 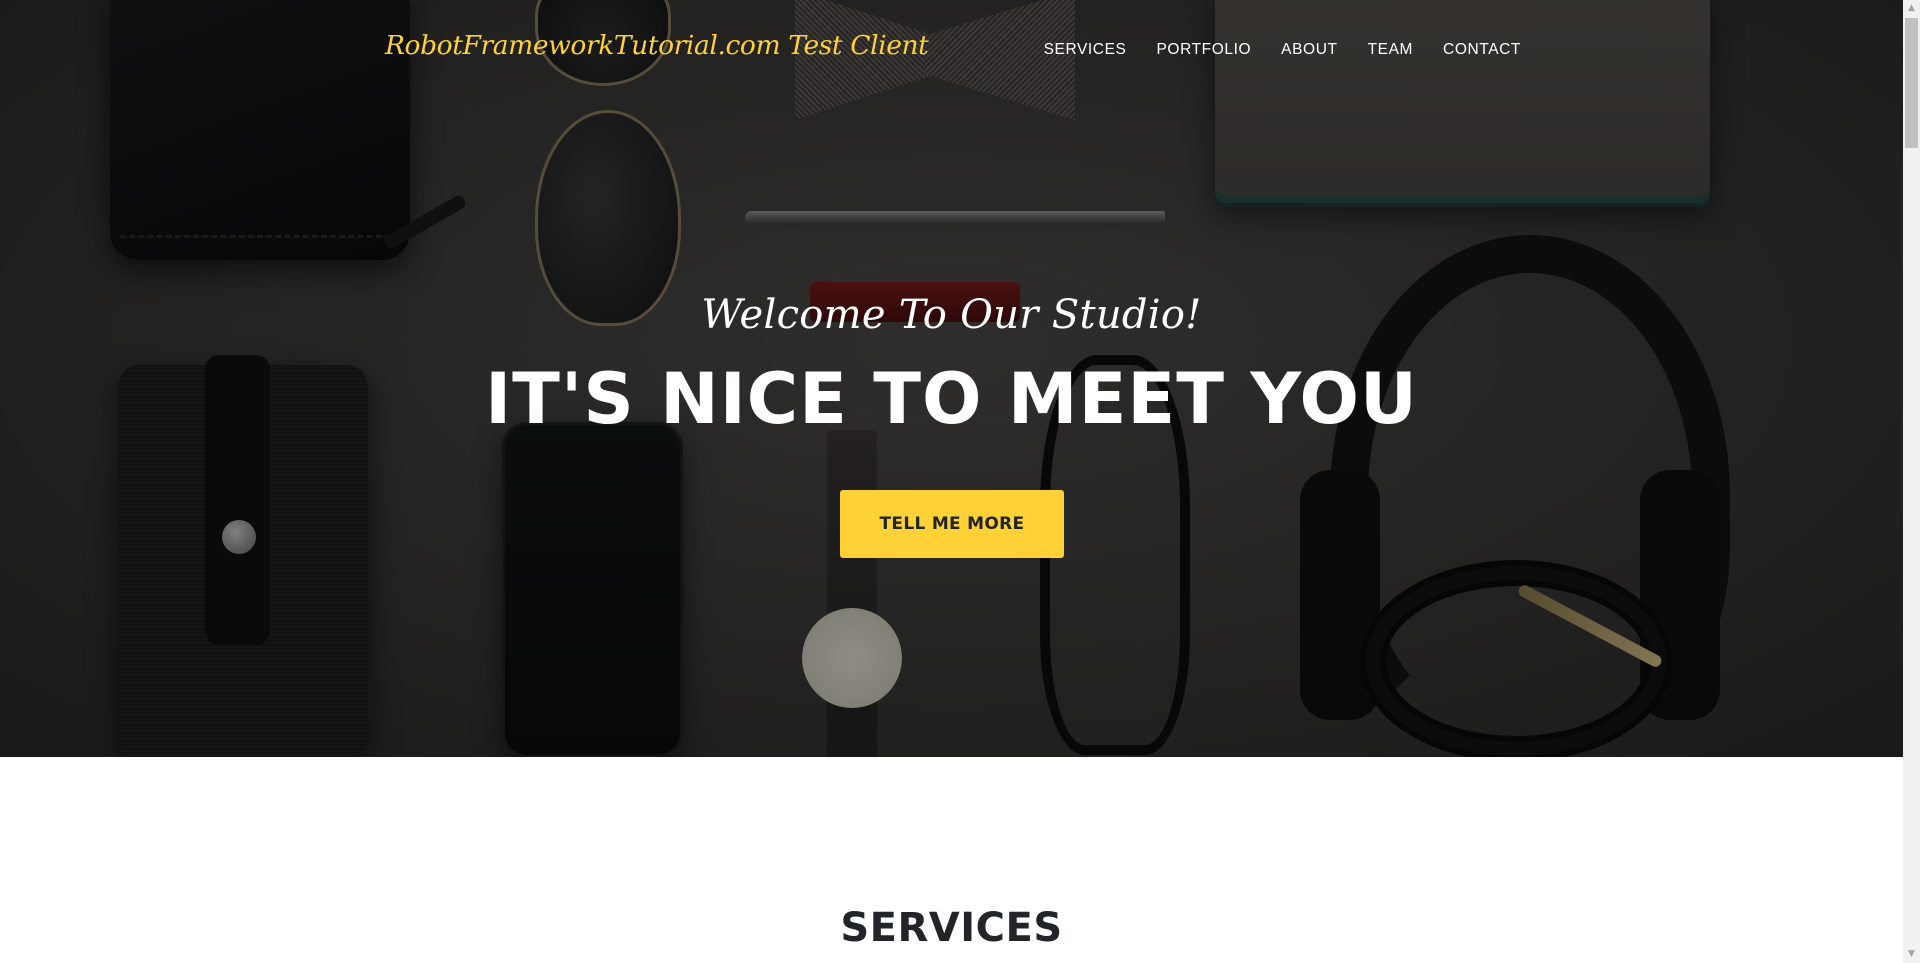 What do you see at coordinates (1911, 954) in the screenshot?
I see `scroll-down-arrow-icon: ▼` at bounding box center [1911, 954].